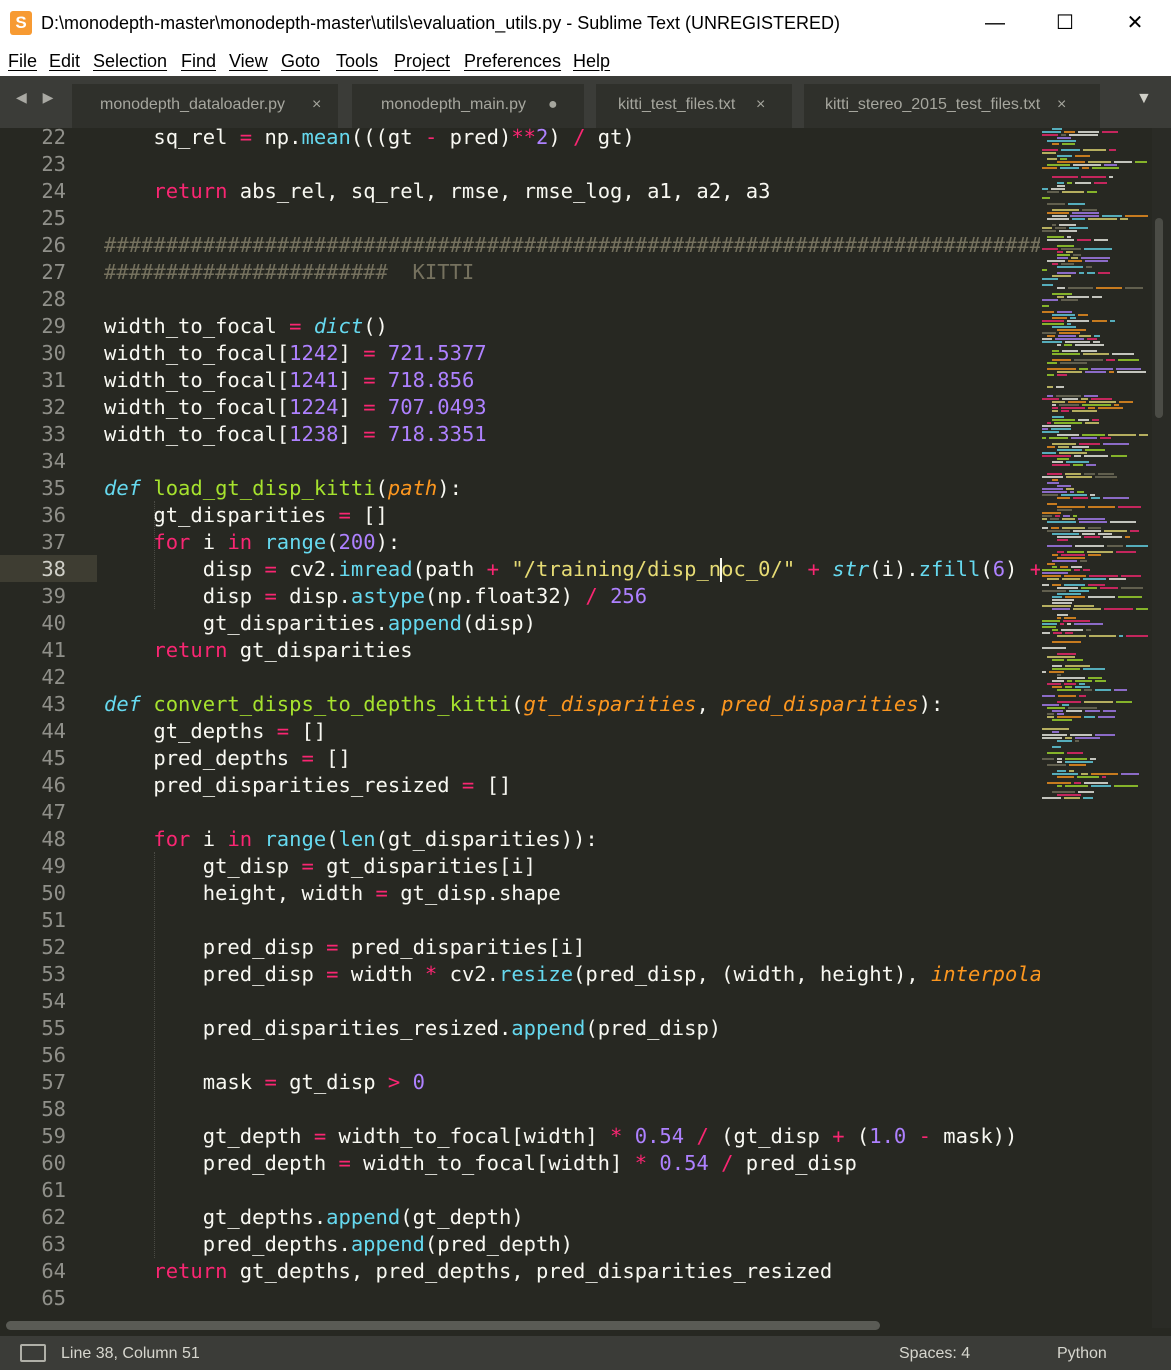  Describe the element at coordinates (33, 1353) in the screenshot. I see `panel-toggle-icon` at that location.